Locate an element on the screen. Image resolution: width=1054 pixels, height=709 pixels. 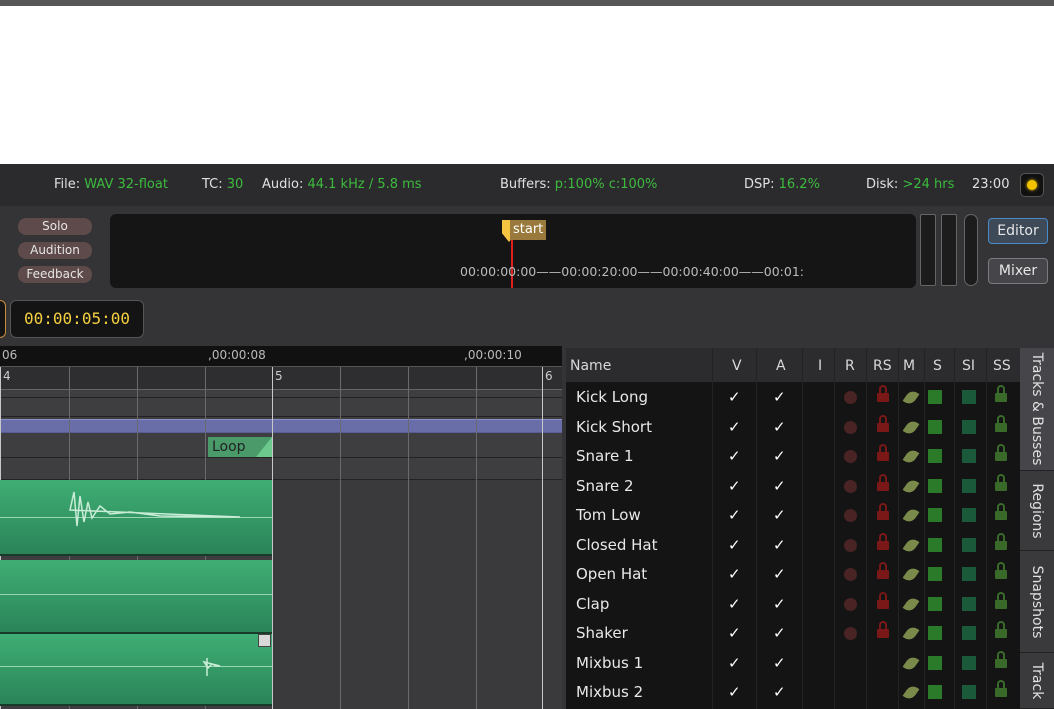
tab-snapshots: Snapshots is located at coordinates (1037, 602).